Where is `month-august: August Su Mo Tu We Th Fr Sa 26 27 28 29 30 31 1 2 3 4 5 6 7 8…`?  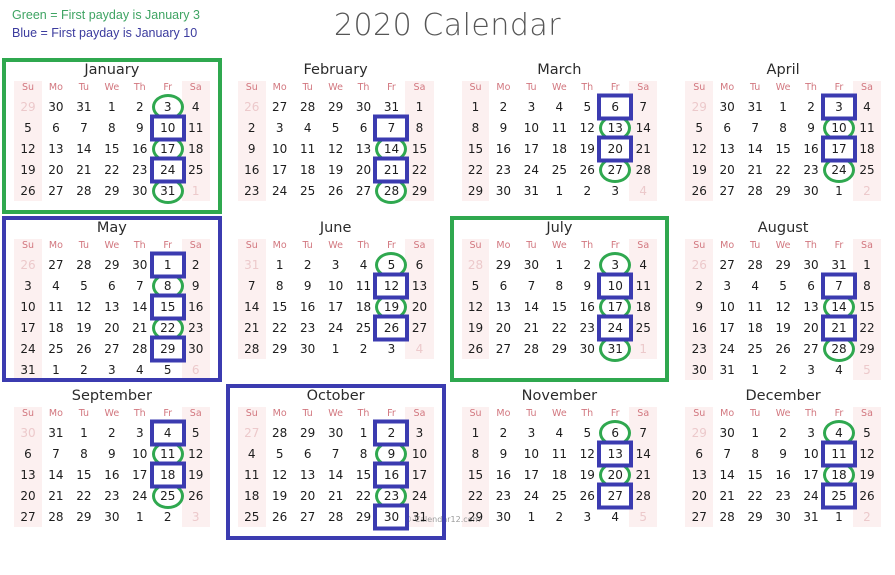 month-august: August Su Mo Tu We Th Fr Sa 26 27 28 29 30 31 1 2 3 4 5 6 7 8… is located at coordinates (783, 300).